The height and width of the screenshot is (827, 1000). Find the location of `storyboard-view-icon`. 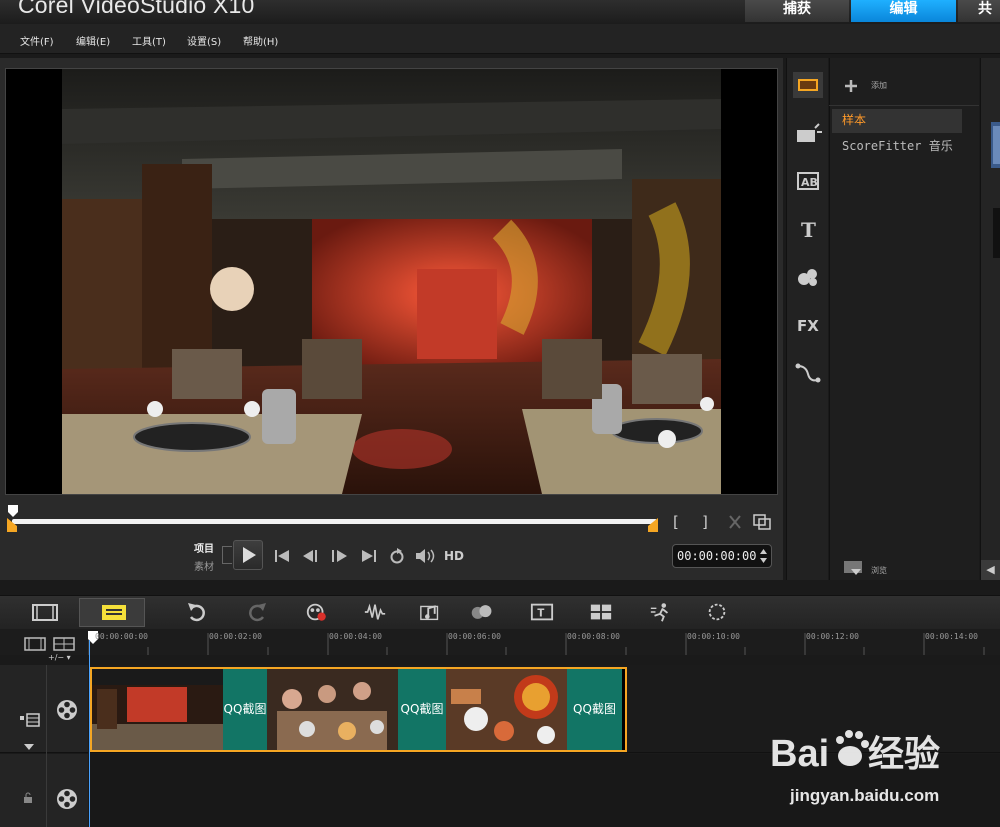

storyboard-view-icon is located at coordinates (44, 612).